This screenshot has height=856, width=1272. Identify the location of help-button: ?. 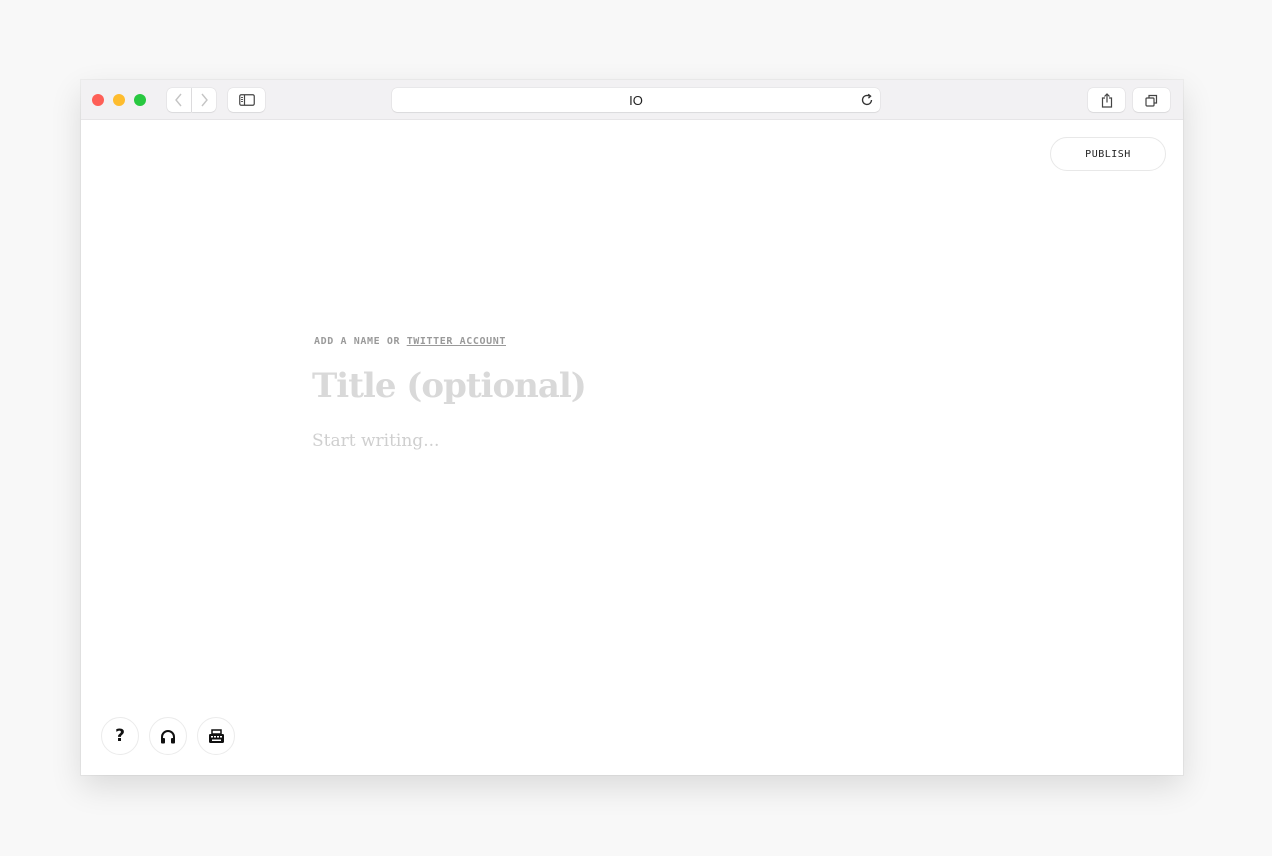
(120, 736).